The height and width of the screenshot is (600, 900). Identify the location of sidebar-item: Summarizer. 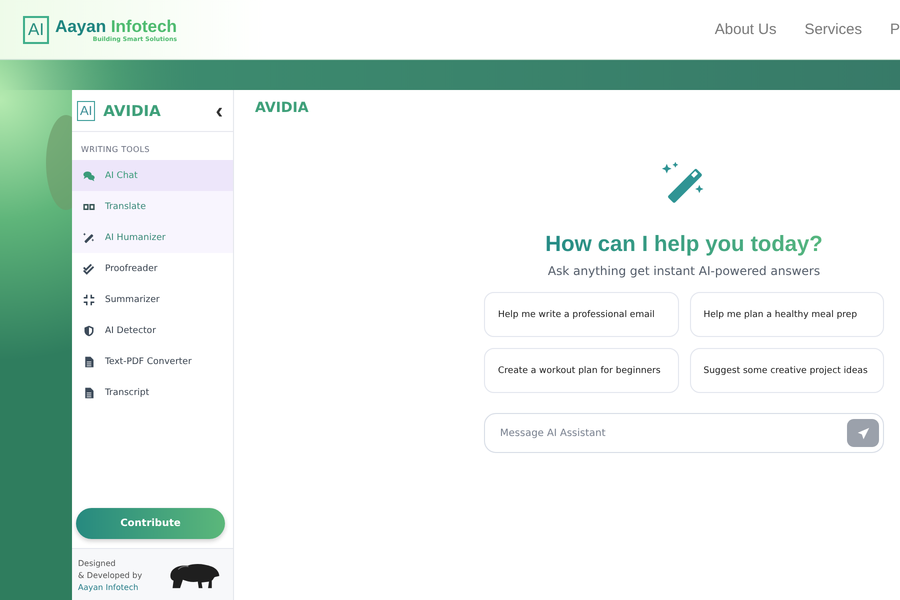
(152, 299).